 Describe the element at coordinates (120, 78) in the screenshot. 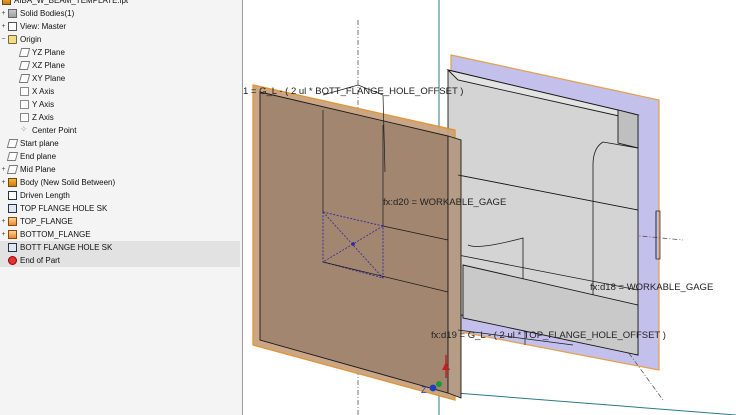

I see `browser-item-xy-plane: XY Plane` at that location.